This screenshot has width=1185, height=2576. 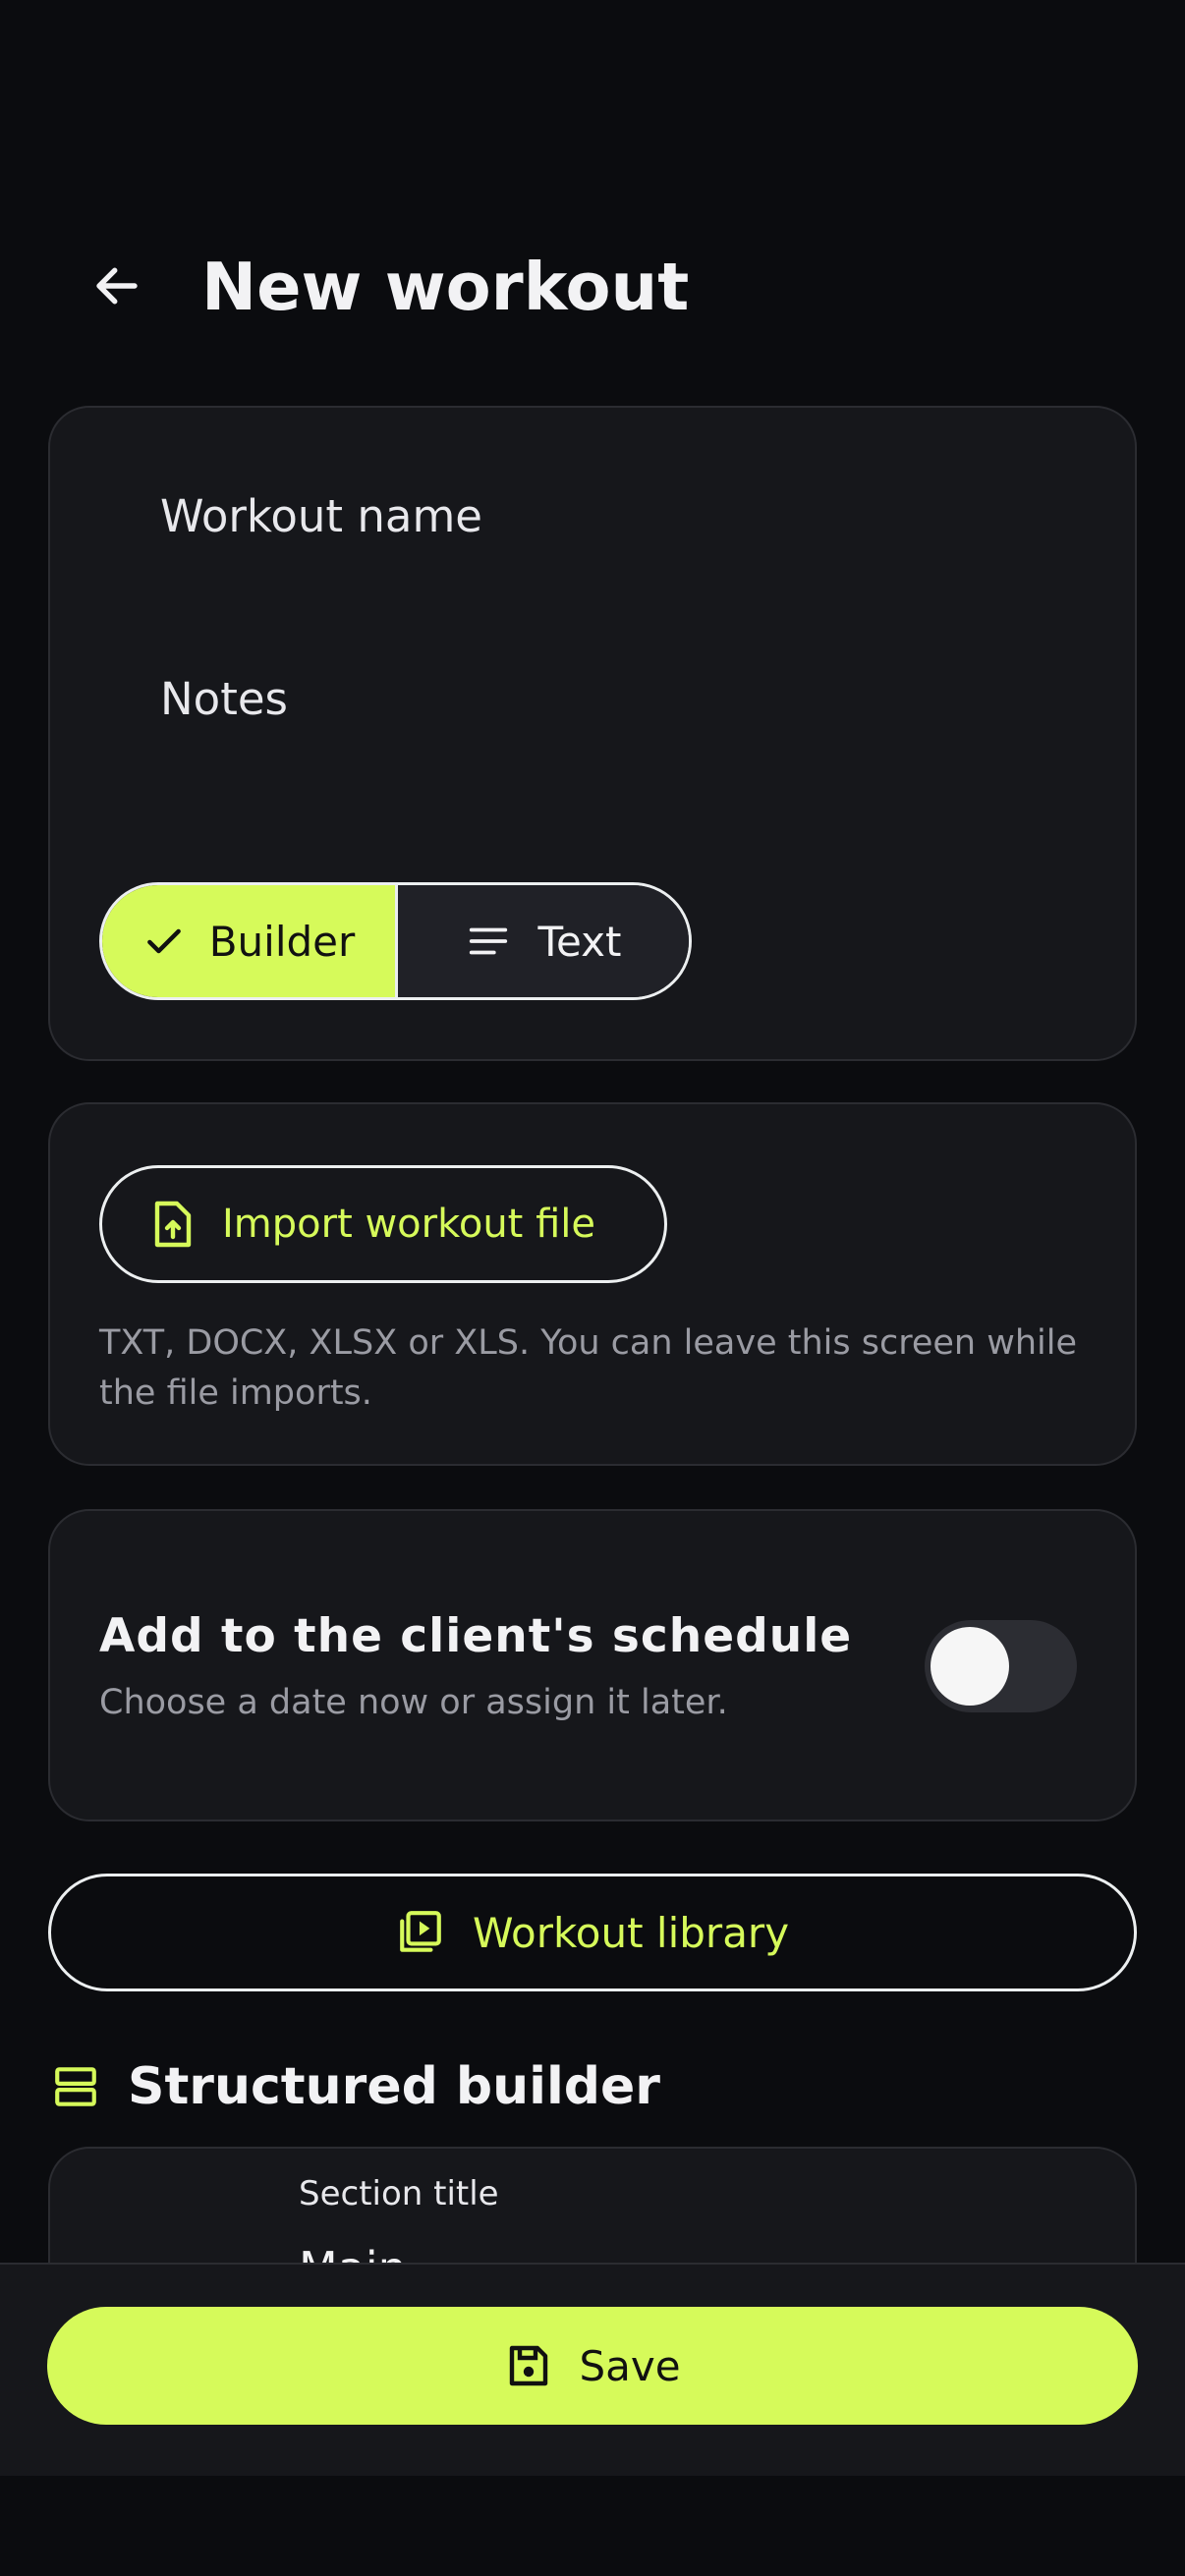 What do you see at coordinates (282, 941) in the screenshot?
I see `mode-builder-label: Builder` at bounding box center [282, 941].